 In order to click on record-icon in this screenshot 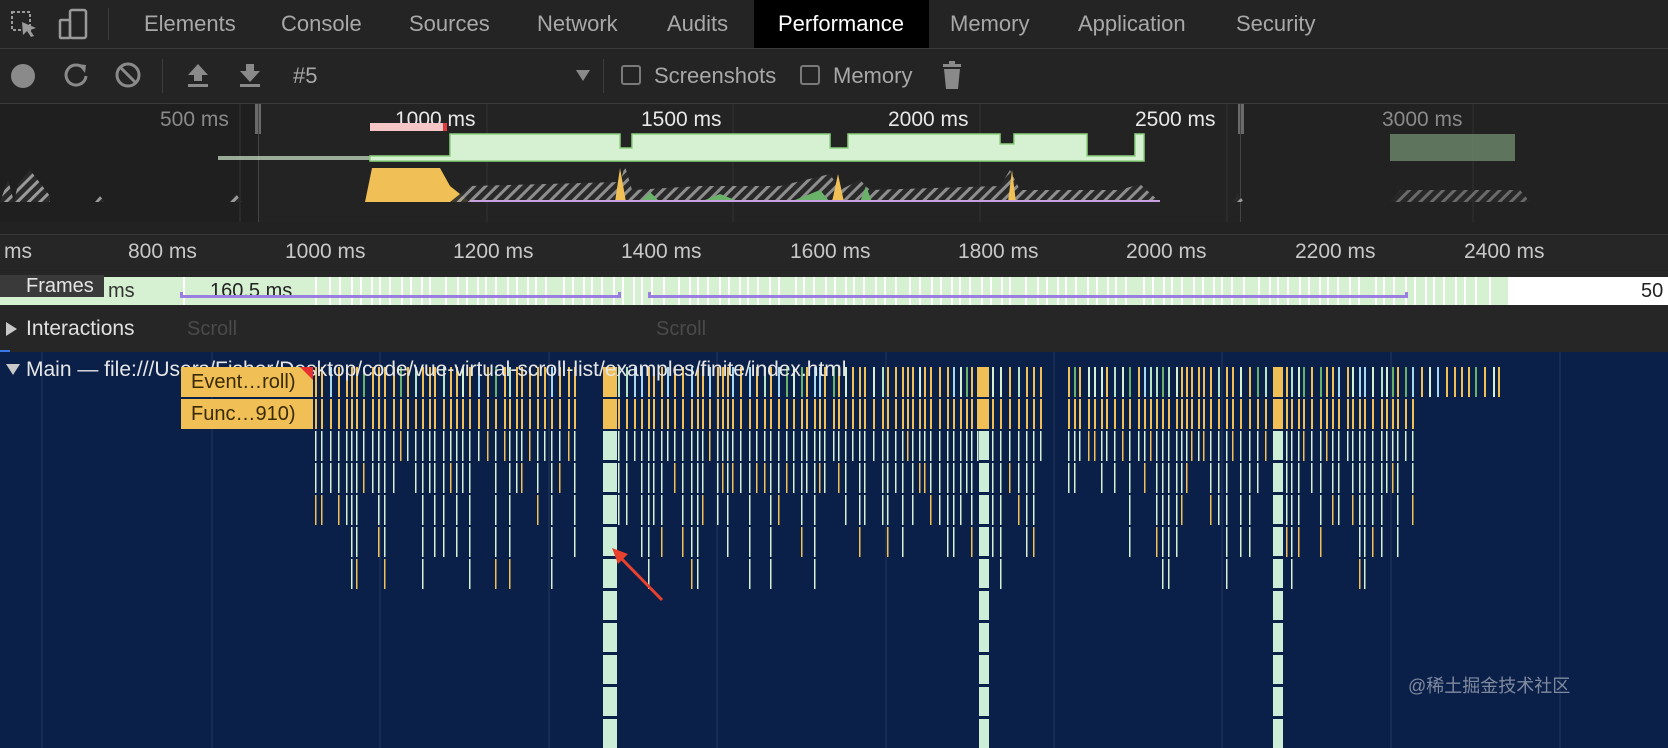, I will do `click(23, 76)`.